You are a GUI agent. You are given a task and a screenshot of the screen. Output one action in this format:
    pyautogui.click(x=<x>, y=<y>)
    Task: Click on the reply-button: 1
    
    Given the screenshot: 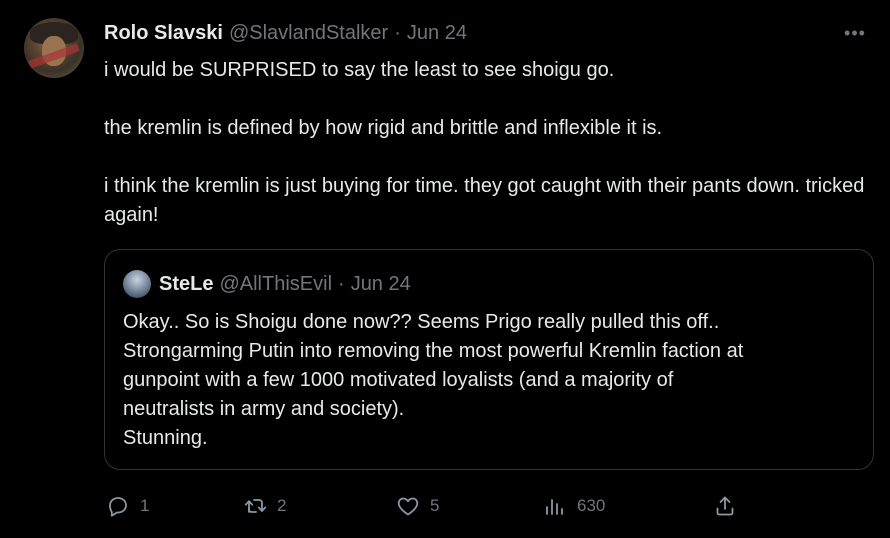 What is the action you would take?
    pyautogui.click(x=127, y=506)
    